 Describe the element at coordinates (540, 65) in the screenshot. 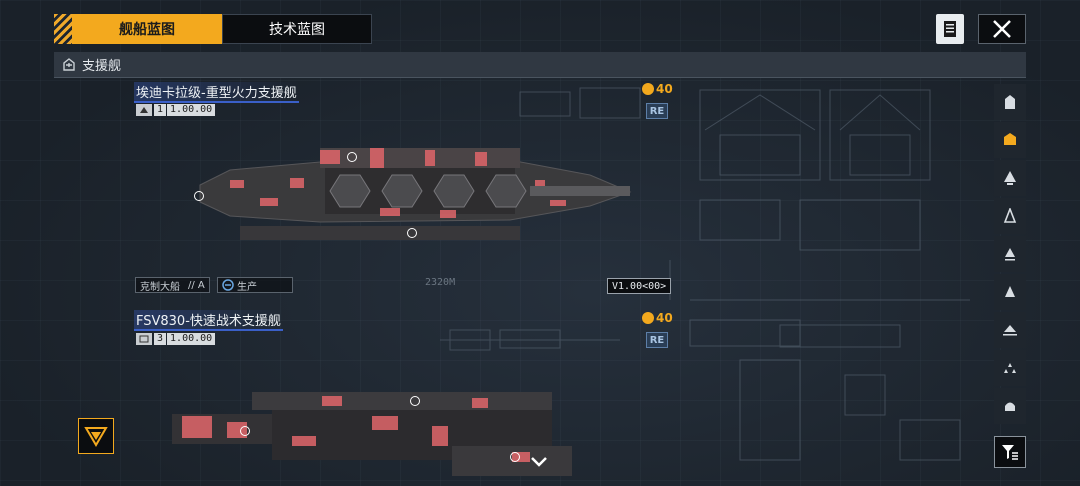

I see `category-bar: 支援舰` at that location.